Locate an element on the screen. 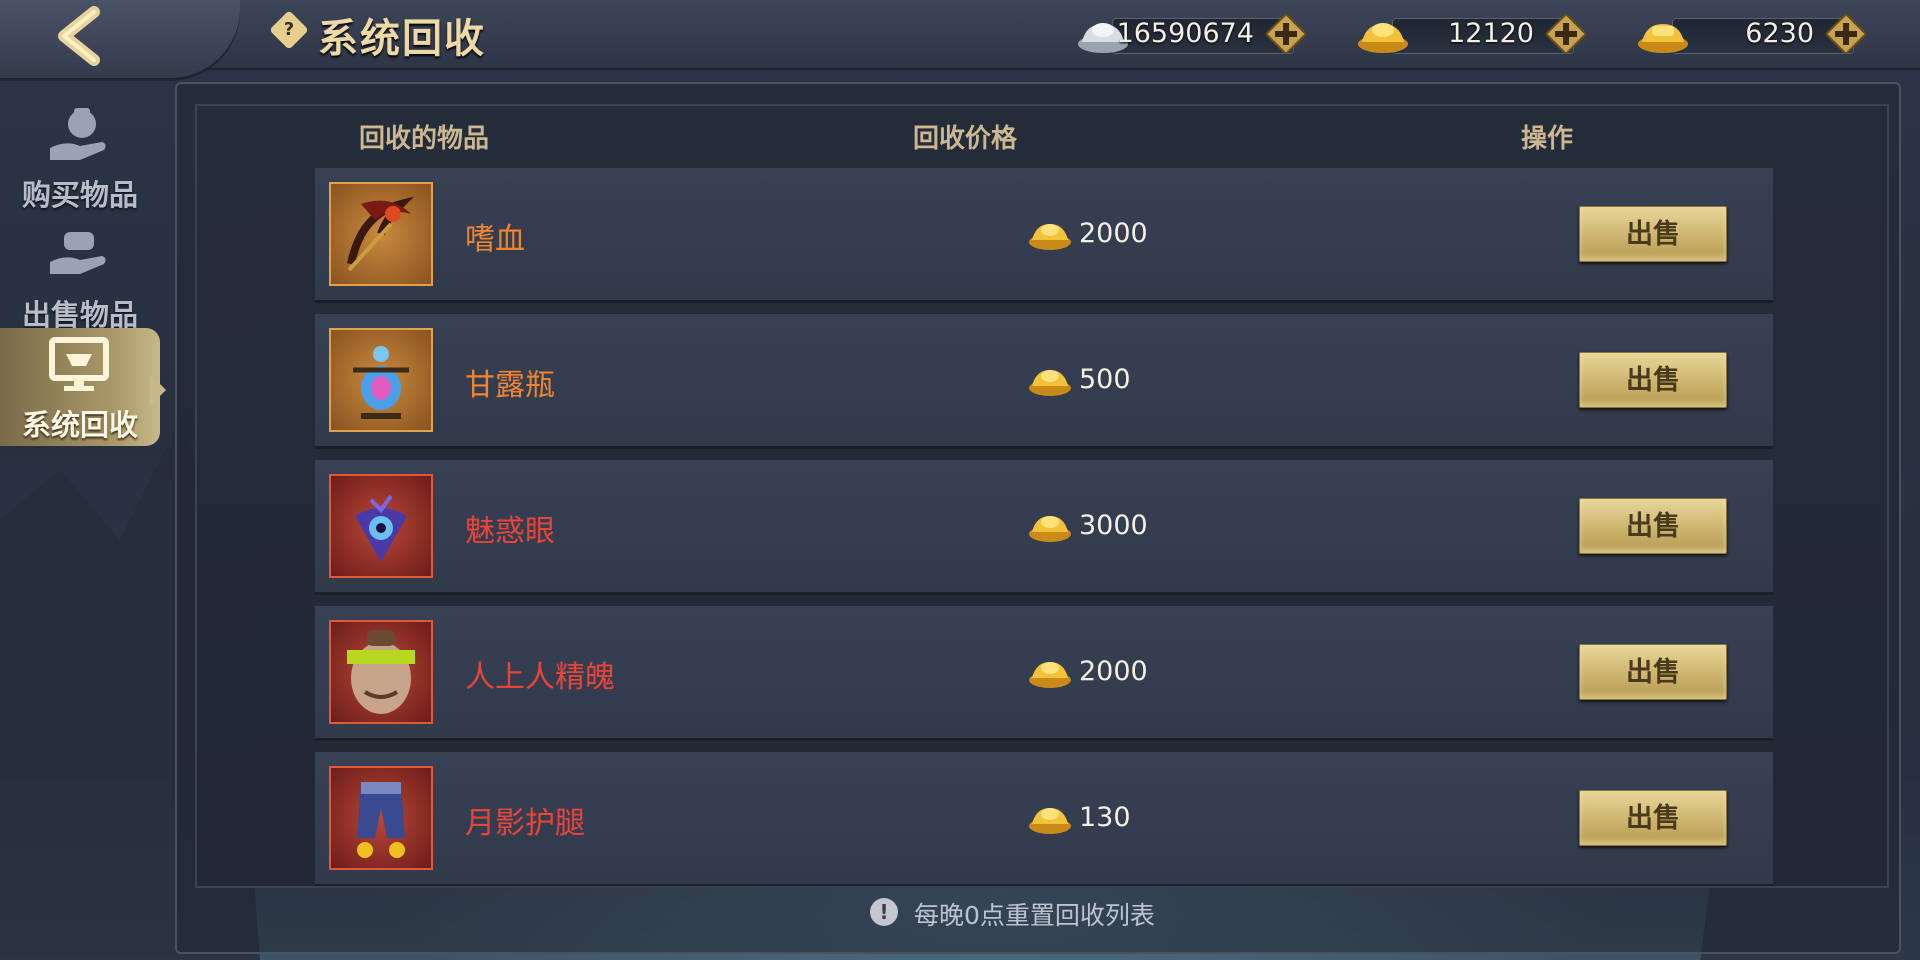 This screenshot has height=960, width=1920. sidebar: 购买物品 出售物品 系统回收 is located at coordinates (80, 519).